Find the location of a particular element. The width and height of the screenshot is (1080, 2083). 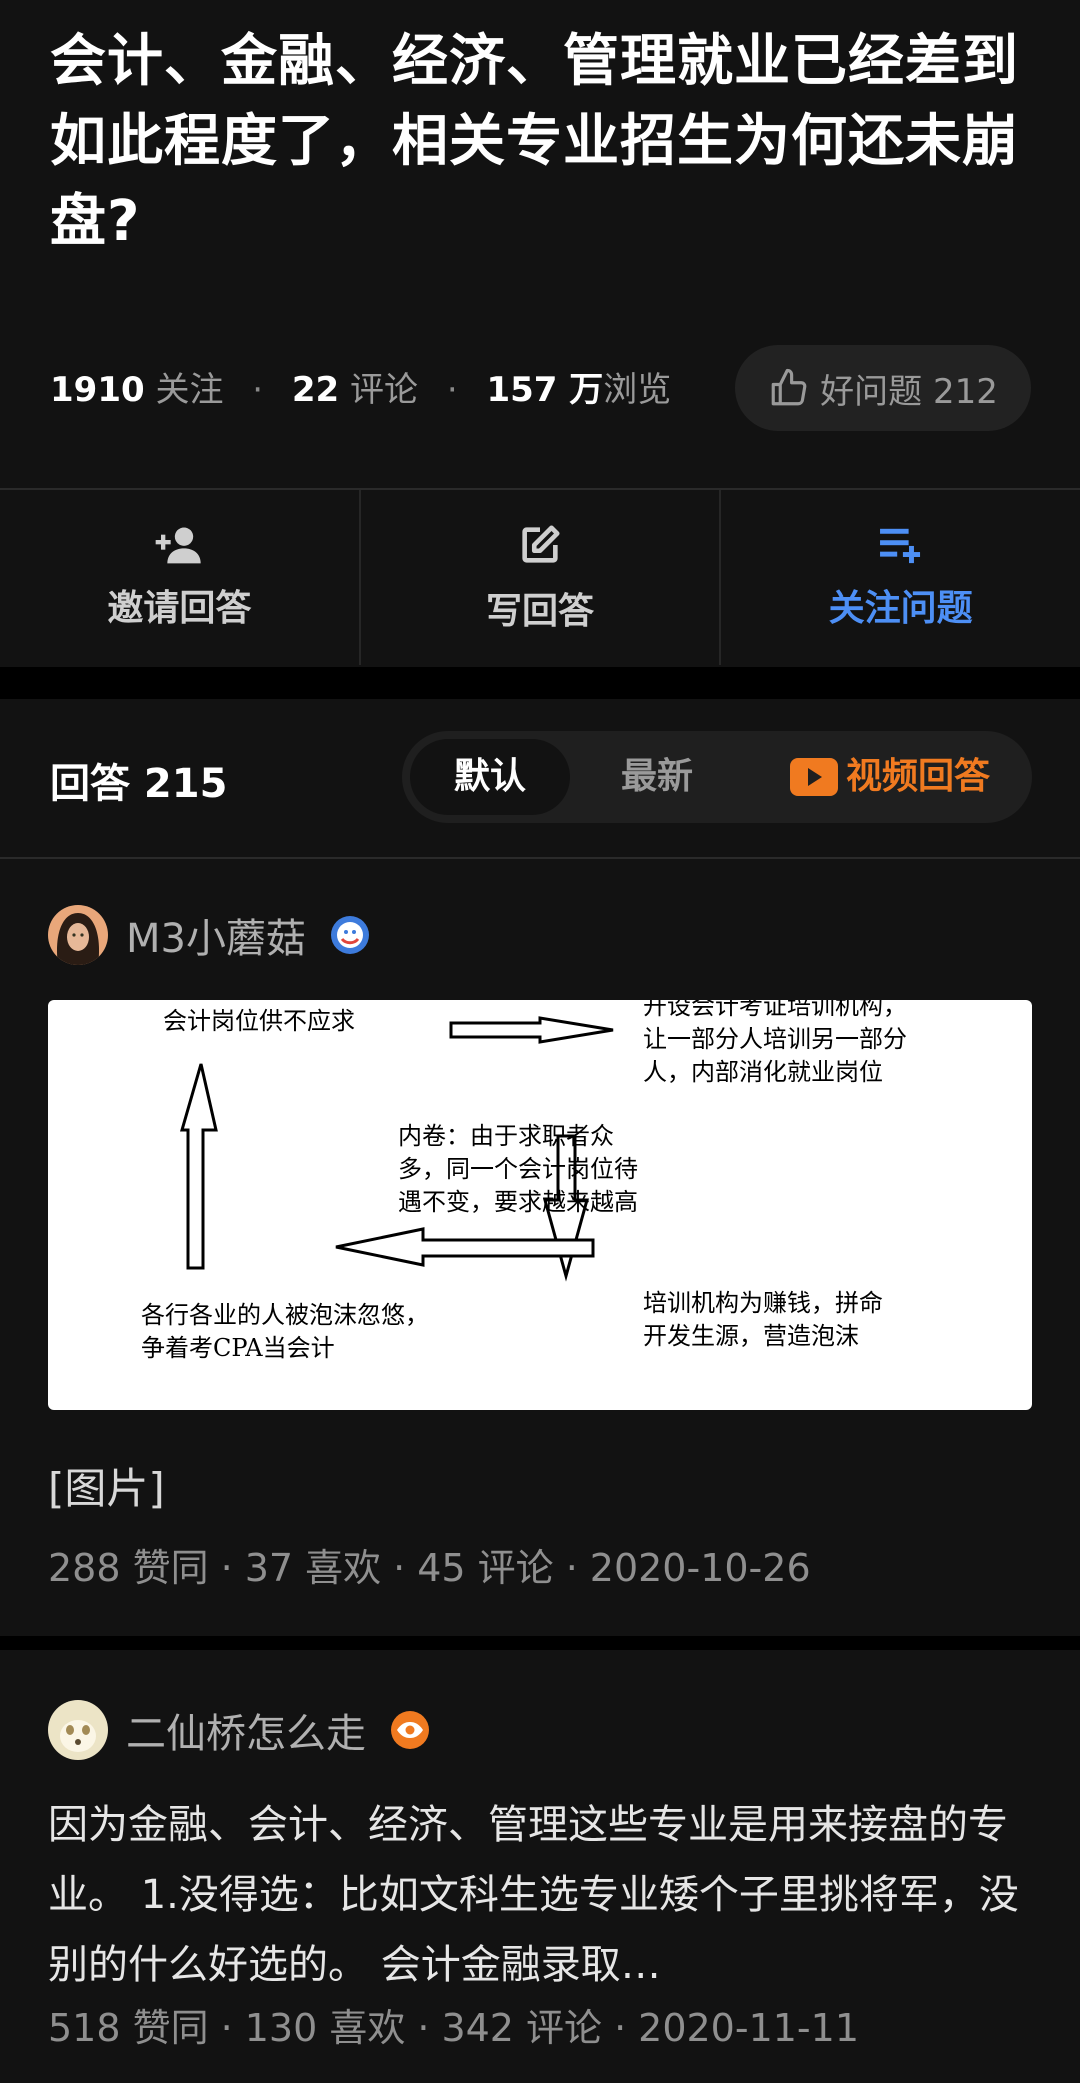

answer-separator is located at coordinates (540, 1643).